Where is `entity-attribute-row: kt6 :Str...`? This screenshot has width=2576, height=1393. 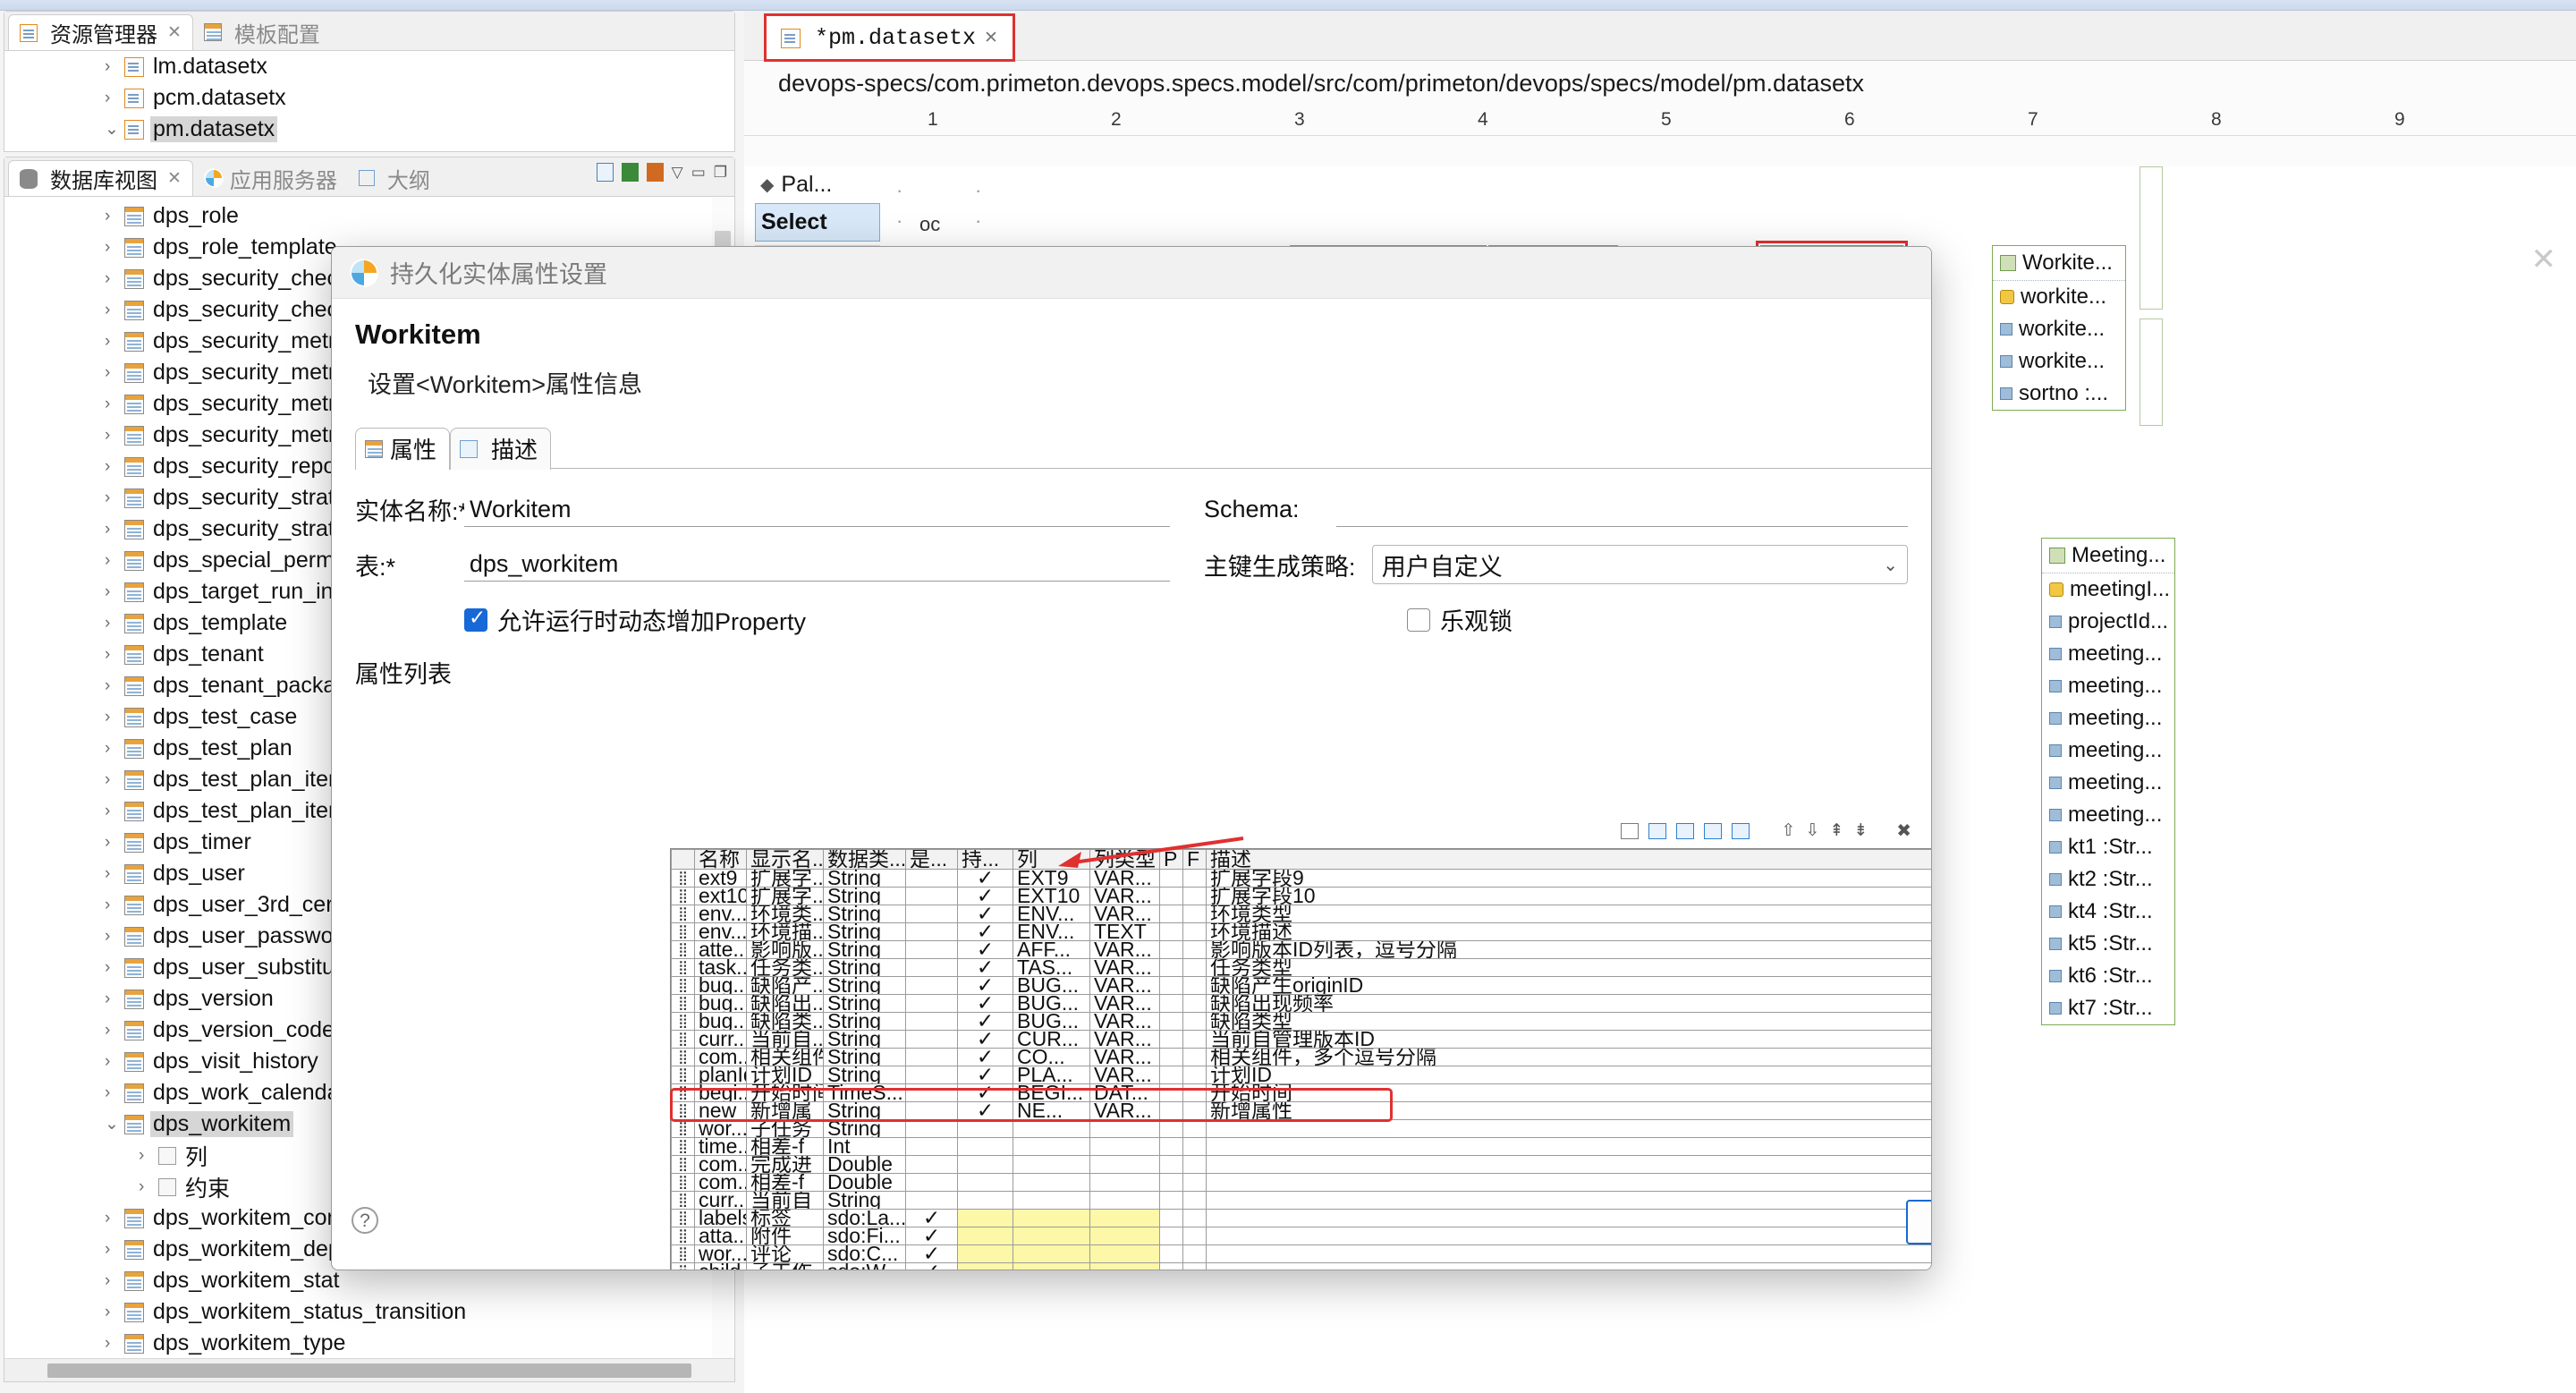 entity-attribute-row: kt6 :Str... is located at coordinates (2108, 976).